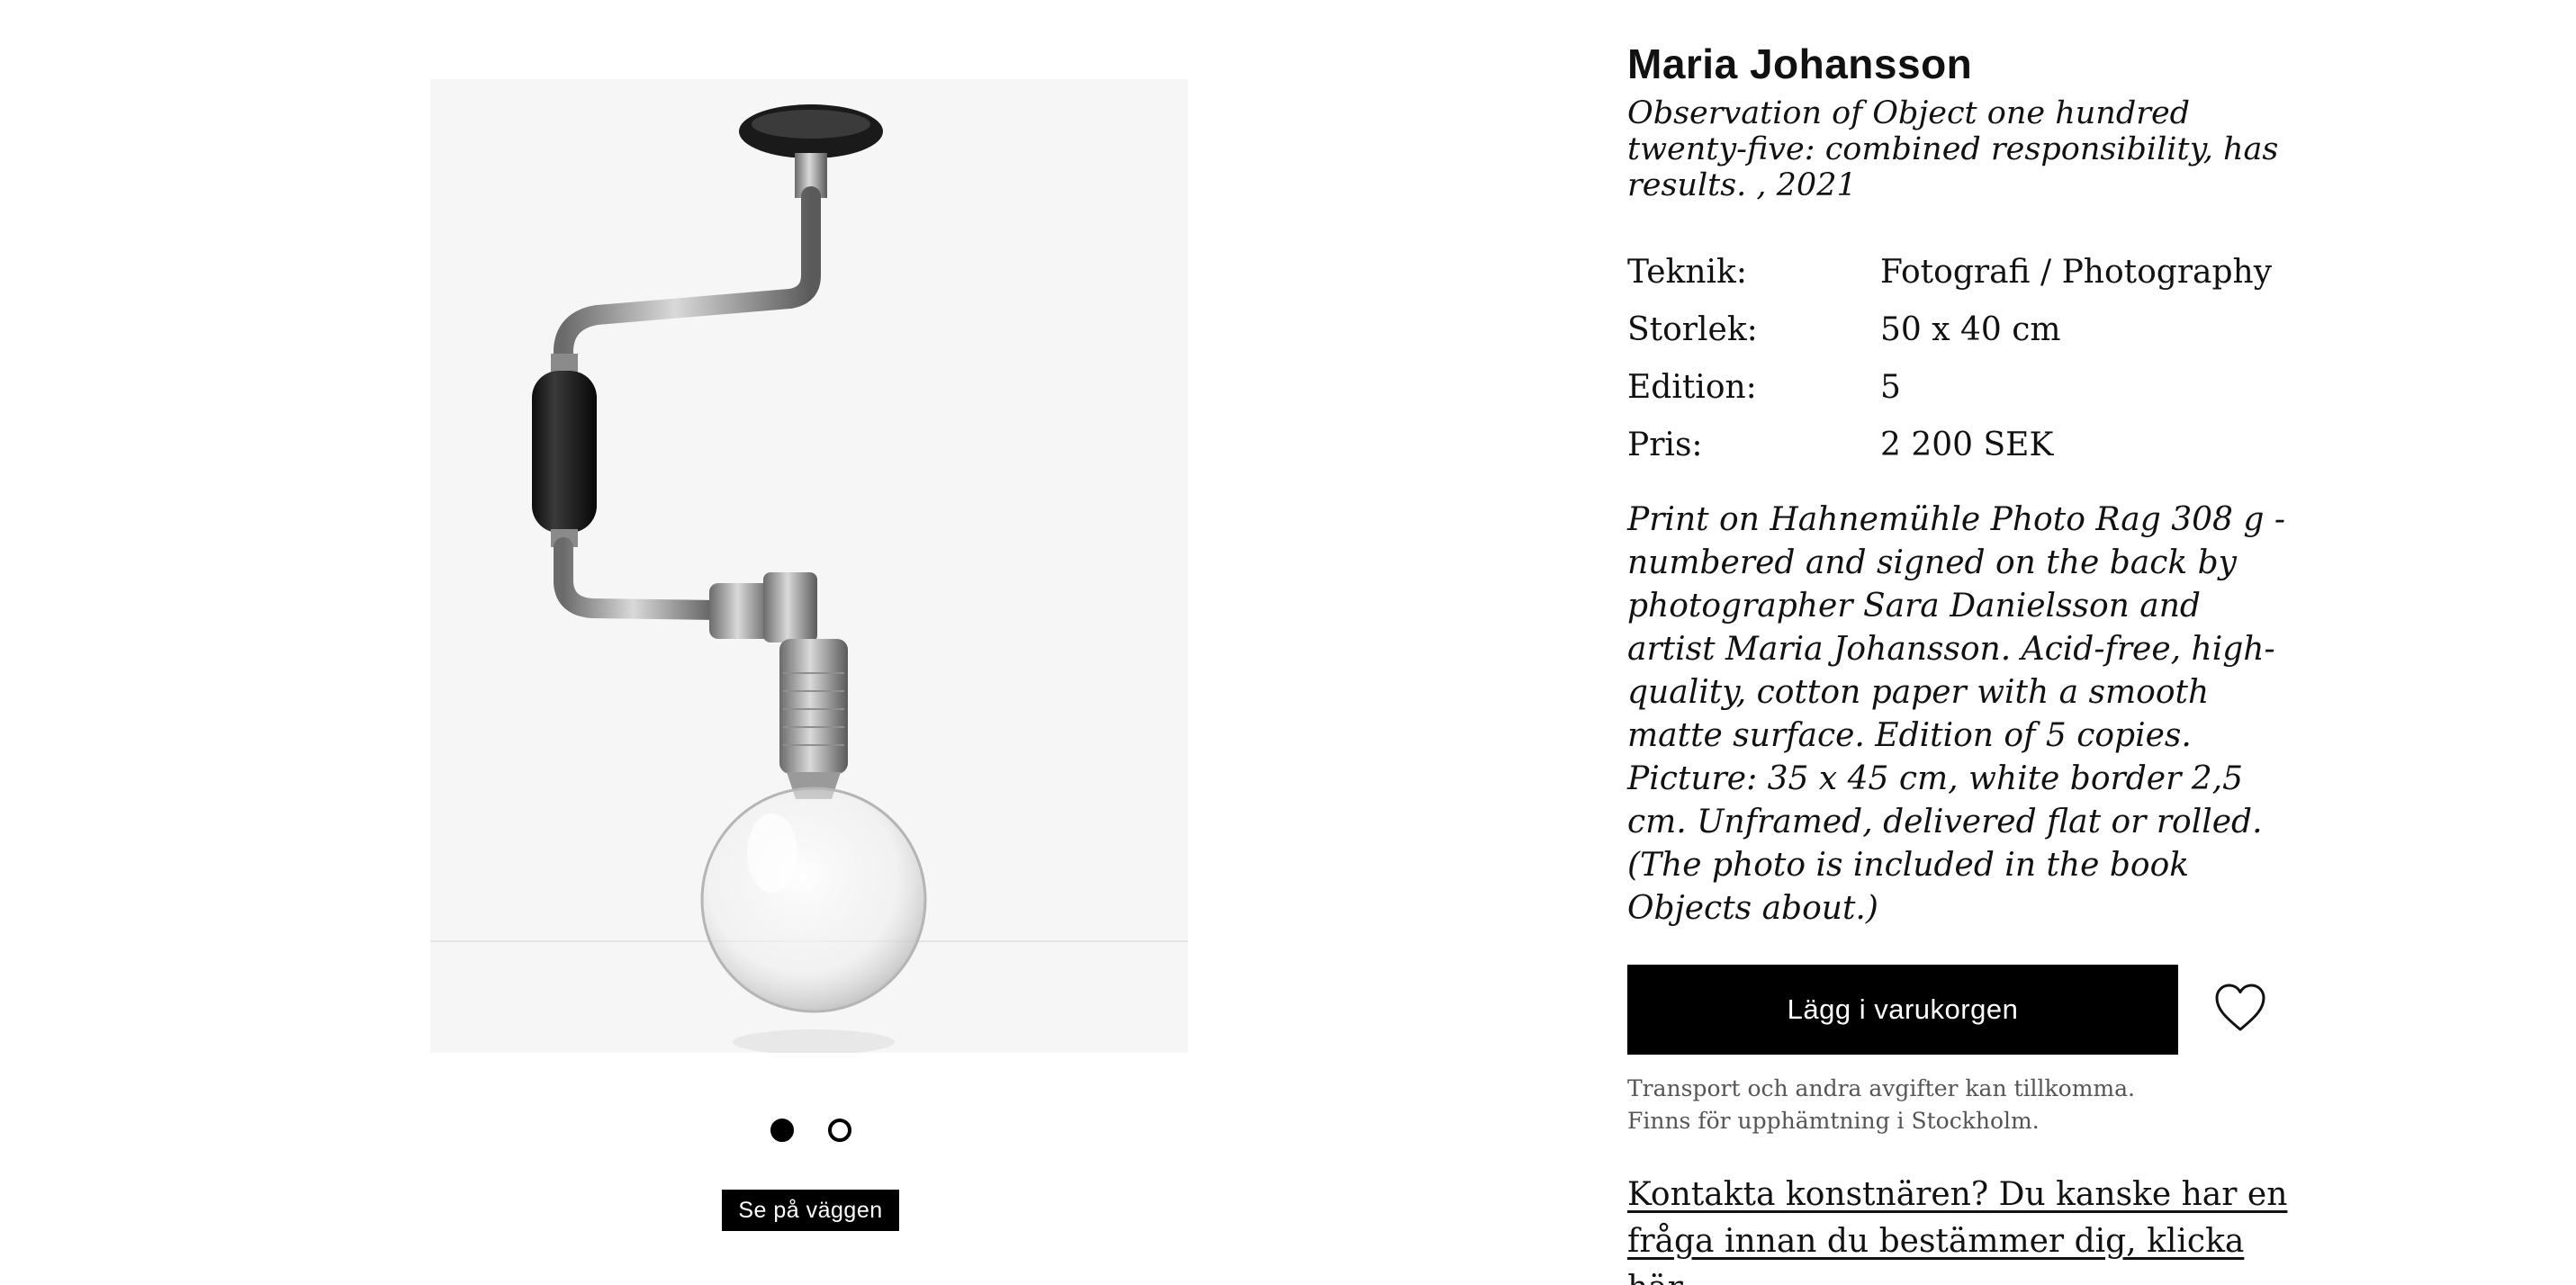 The image size is (2576, 1285). I want to click on pickup-note: Finns för upphämtning i Stockholm., so click(1833, 1121).